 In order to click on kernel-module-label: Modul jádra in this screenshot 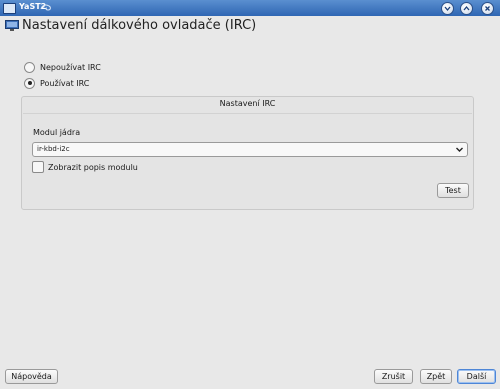, I will do `click(57, 132)`.